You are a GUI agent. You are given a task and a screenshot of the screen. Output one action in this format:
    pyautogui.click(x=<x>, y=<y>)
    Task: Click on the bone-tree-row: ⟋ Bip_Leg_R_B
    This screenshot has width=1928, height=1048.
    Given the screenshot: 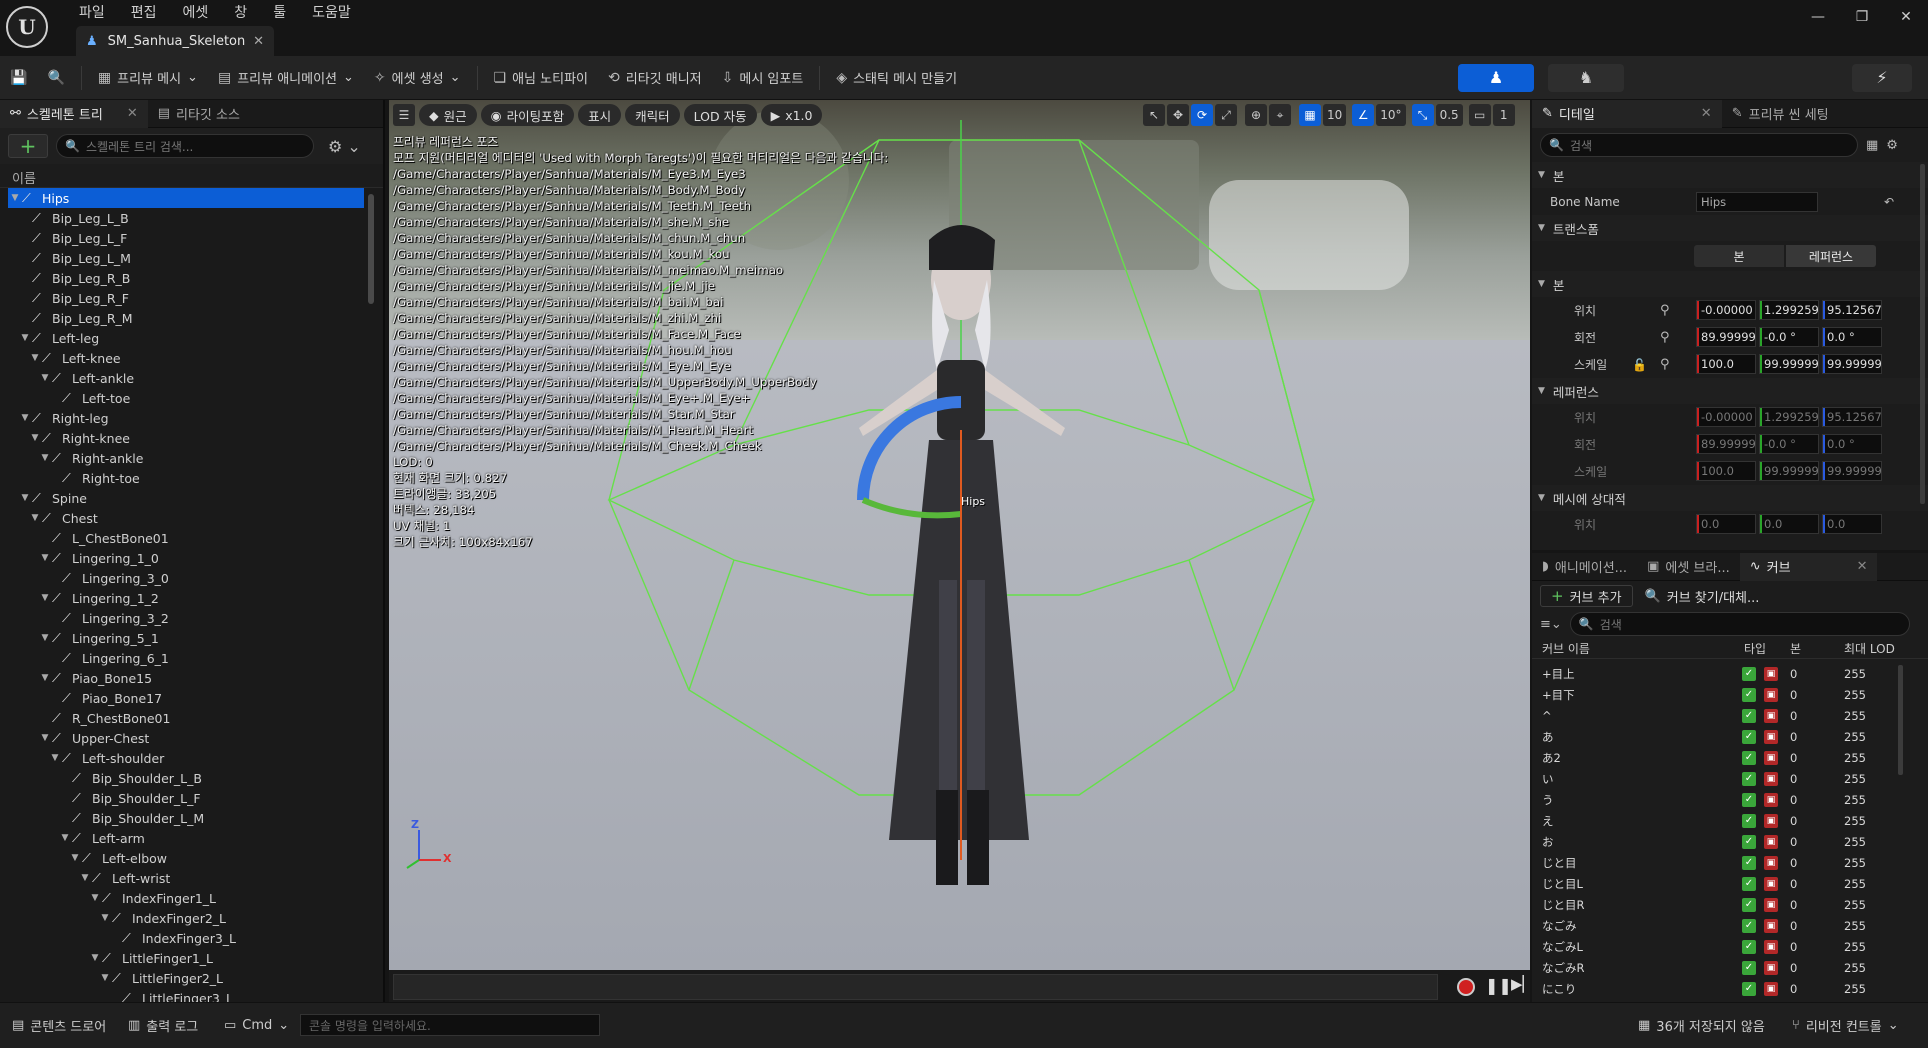 What is the action you would take?
    pyautogui.click(x=186, y=278)
    